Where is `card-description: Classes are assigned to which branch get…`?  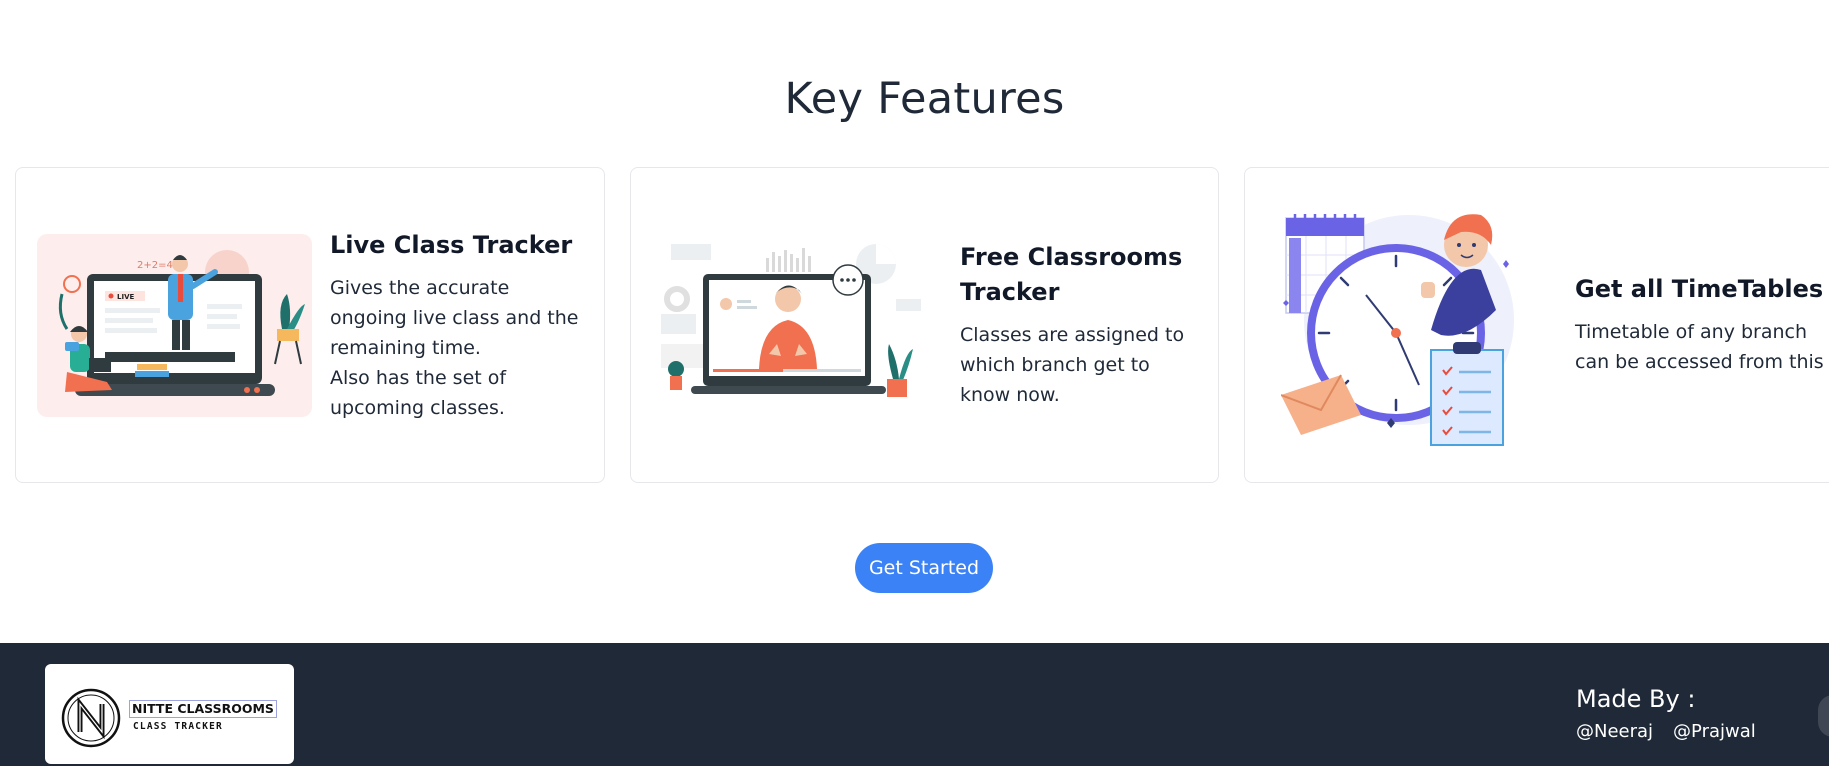 card-description: Classes are assigned to which branch get… is located at coordinates (1072, 365).